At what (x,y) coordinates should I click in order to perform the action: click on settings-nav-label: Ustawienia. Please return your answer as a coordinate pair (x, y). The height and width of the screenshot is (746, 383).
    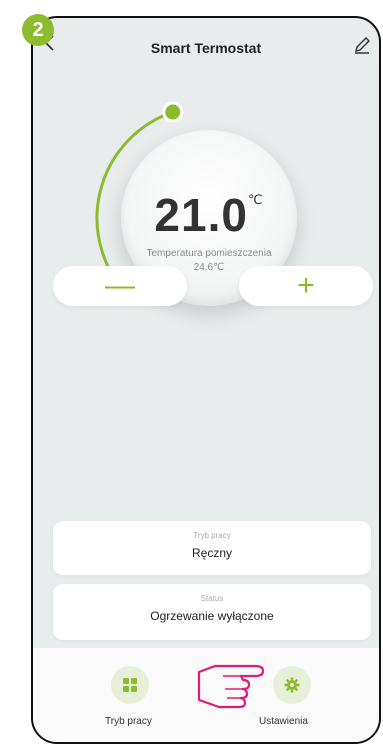
    Looking at the image, I should click on (283, 721).